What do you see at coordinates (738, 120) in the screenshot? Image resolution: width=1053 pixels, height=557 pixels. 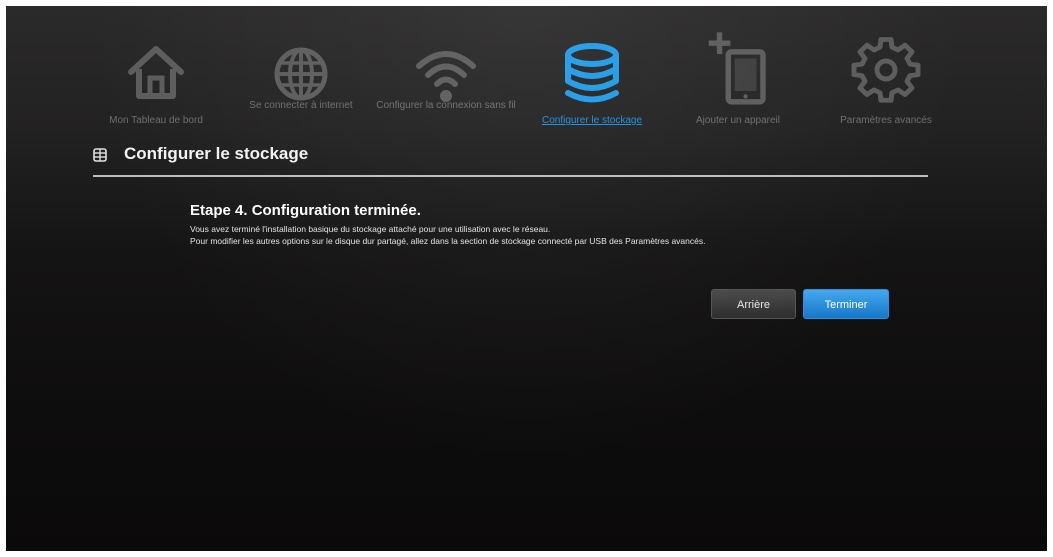 I see `nav-label-add-device: Ajouter un appareil` at bounding box center [738, 120].